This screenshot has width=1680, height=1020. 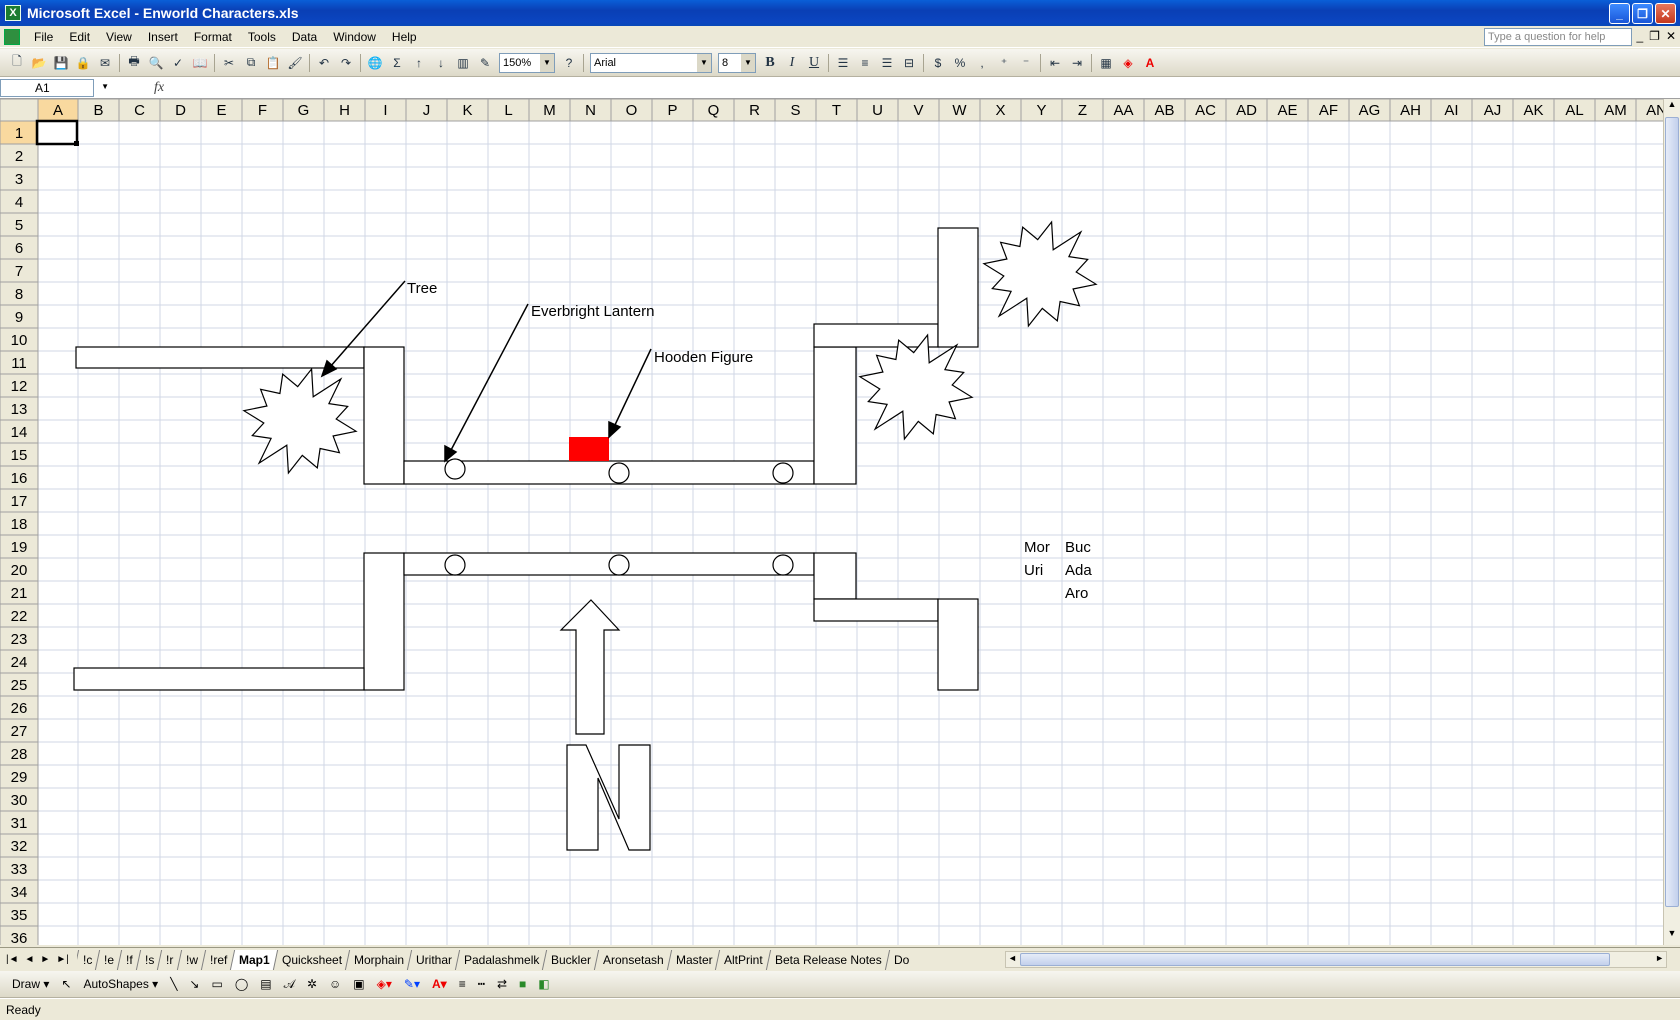 I want to click on dash-style-icon: ┅, so click(x=481, y=984).